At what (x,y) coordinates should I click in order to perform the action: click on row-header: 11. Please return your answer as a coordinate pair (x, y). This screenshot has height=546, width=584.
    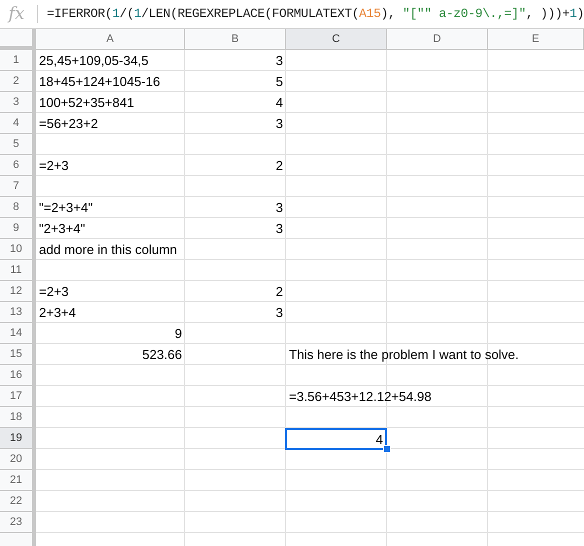
    Looking at the image, I should click on (18, 270).